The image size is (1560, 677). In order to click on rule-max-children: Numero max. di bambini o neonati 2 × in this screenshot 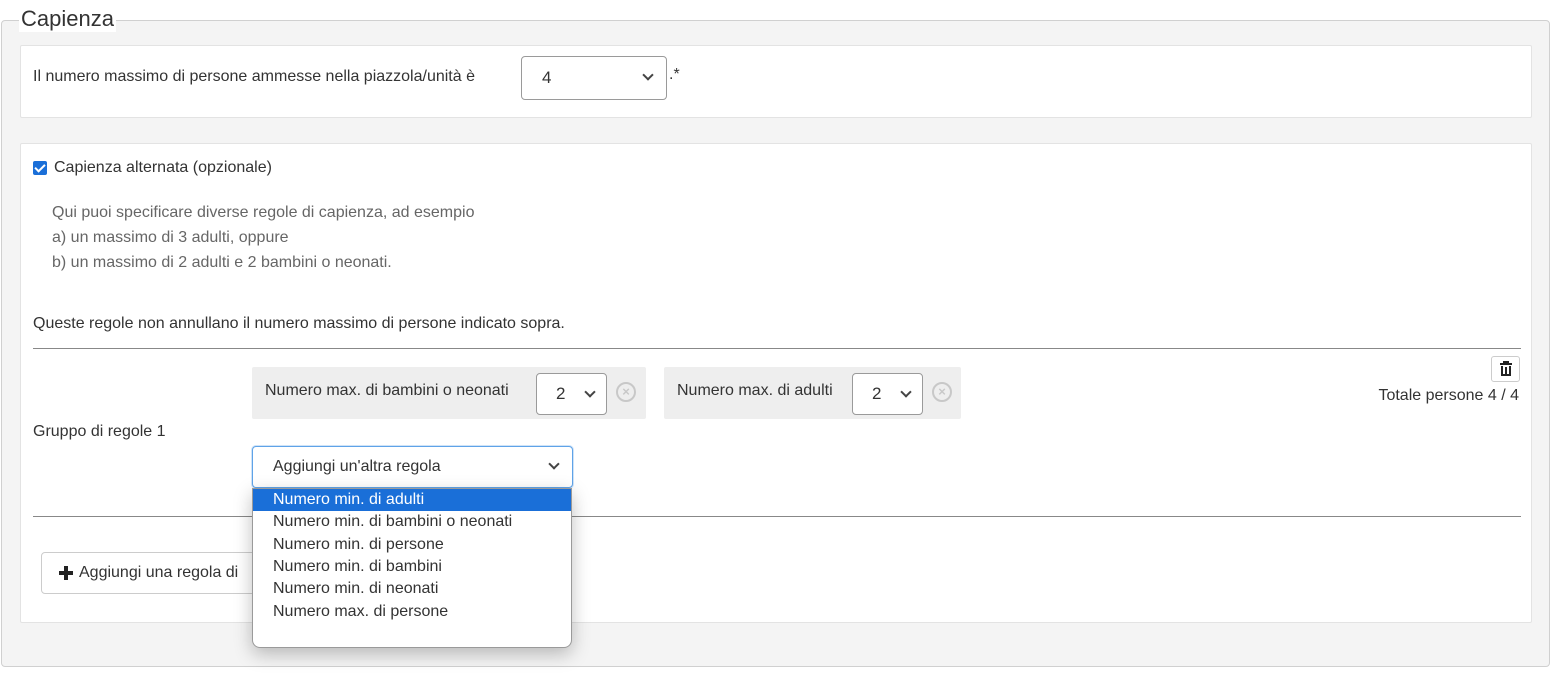, I will do `click(449, 393)`.